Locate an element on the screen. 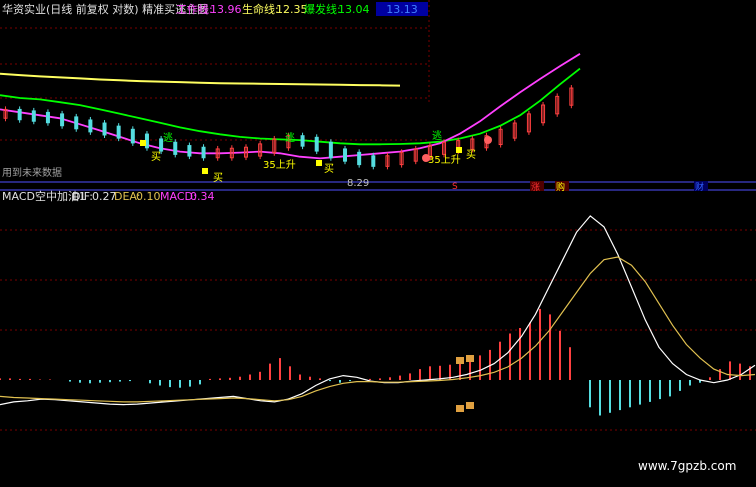  dea-value: 0.10 is located at coordinates (148, 196).